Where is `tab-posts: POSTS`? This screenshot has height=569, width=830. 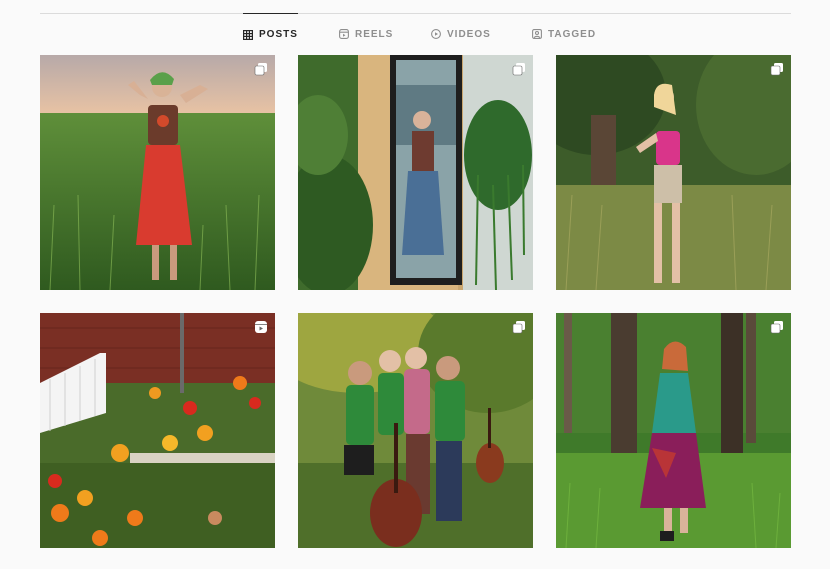 tab-posts: POSTS is located at coordinates (270, 34).